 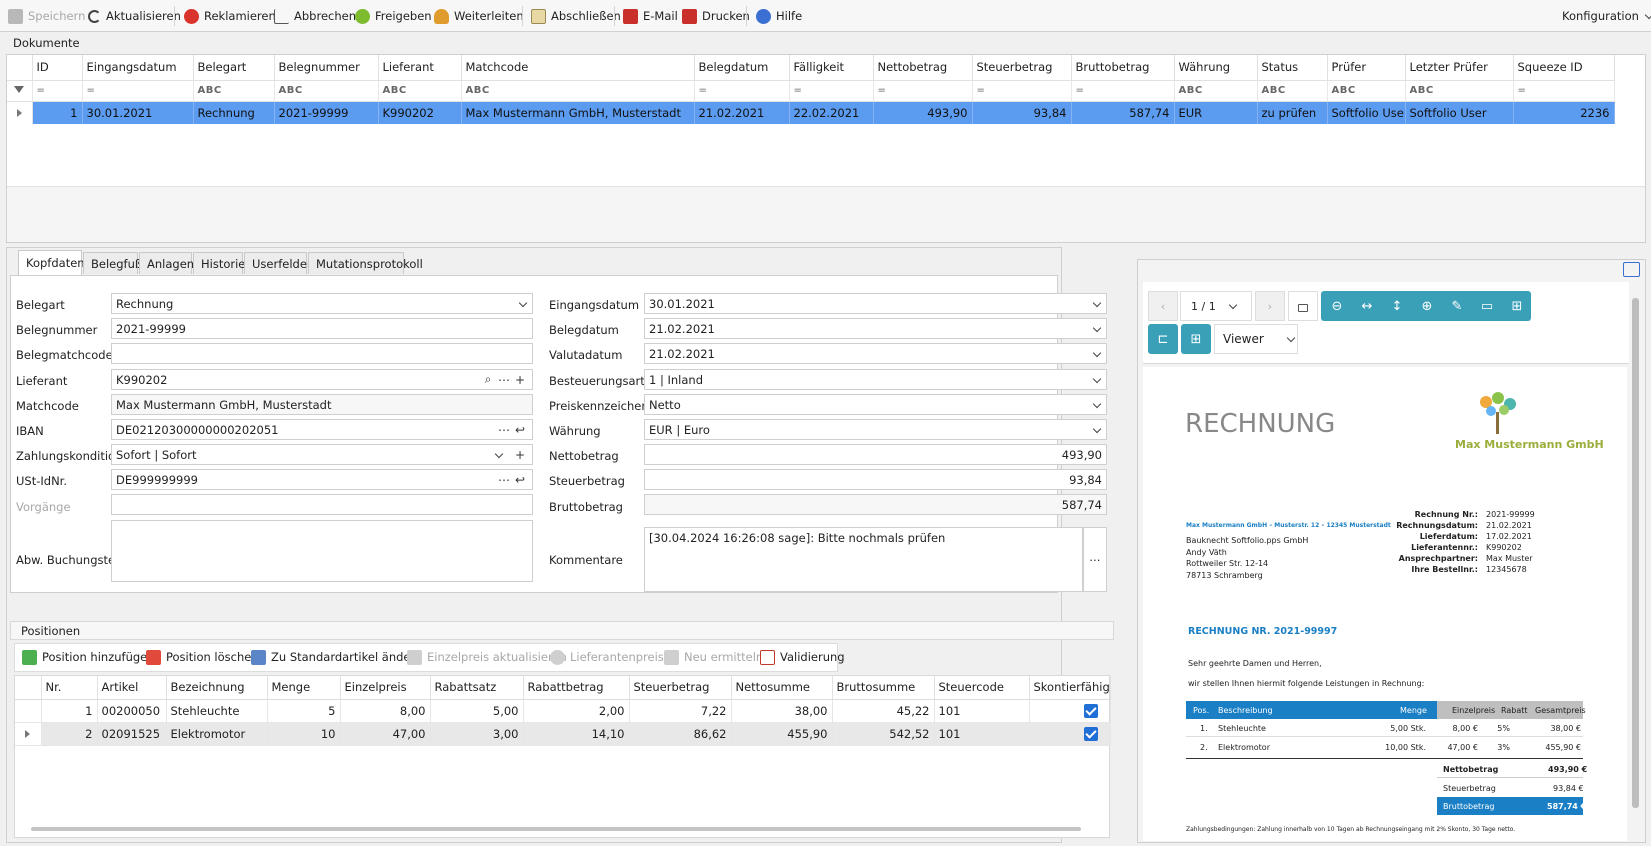 I want to click on fit-width-icon: ↔, so click(x=1367, y=306).